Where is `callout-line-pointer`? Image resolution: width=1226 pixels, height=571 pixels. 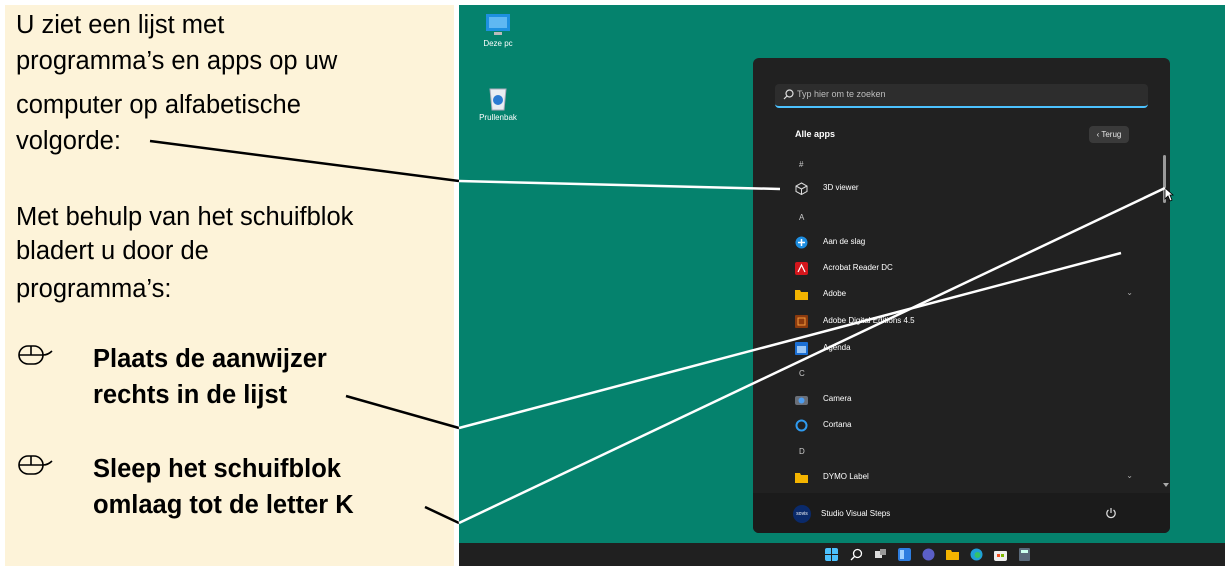 callout-line-pointer is located at coordinates (402, 412).